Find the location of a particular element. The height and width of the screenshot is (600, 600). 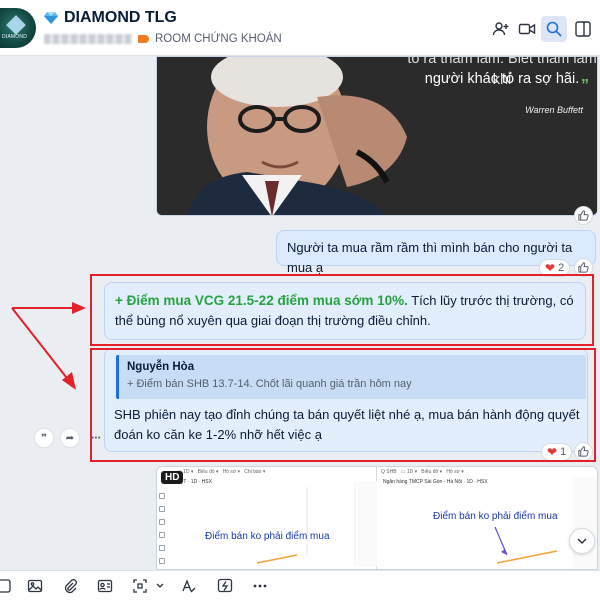

scroll-to-bottom-button is located at coordinates (582, 541).